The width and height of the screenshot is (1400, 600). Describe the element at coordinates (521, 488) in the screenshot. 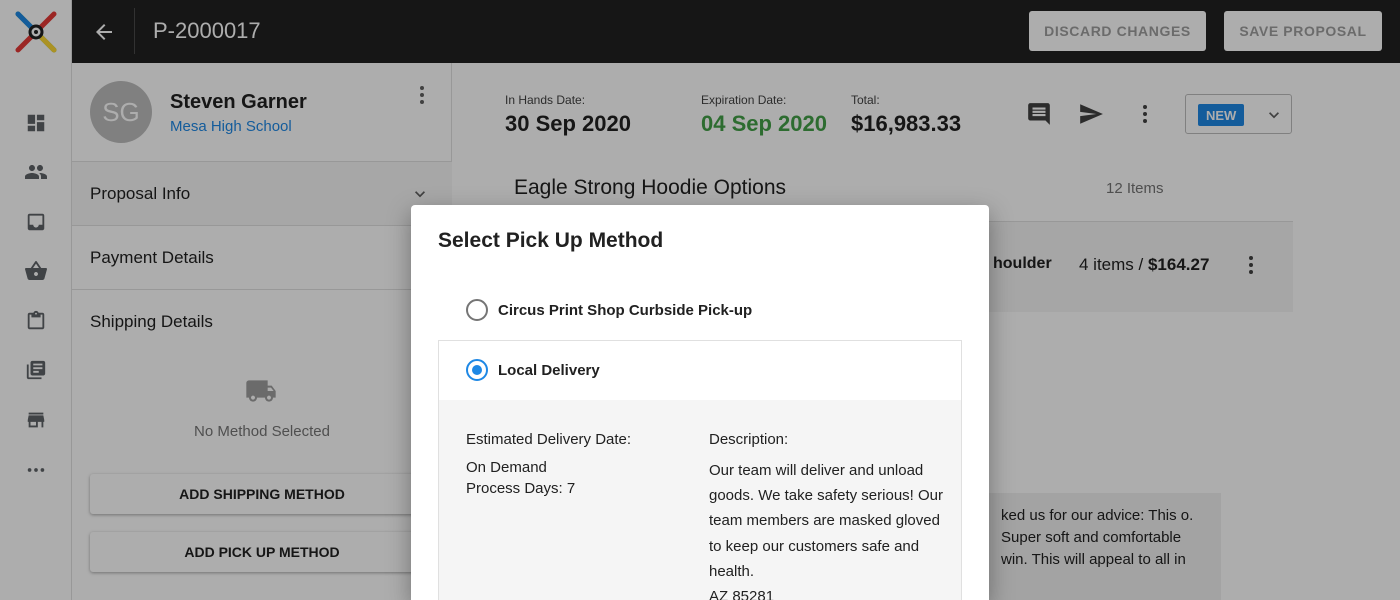

I see `process-days: Process Days: 7` at that location.